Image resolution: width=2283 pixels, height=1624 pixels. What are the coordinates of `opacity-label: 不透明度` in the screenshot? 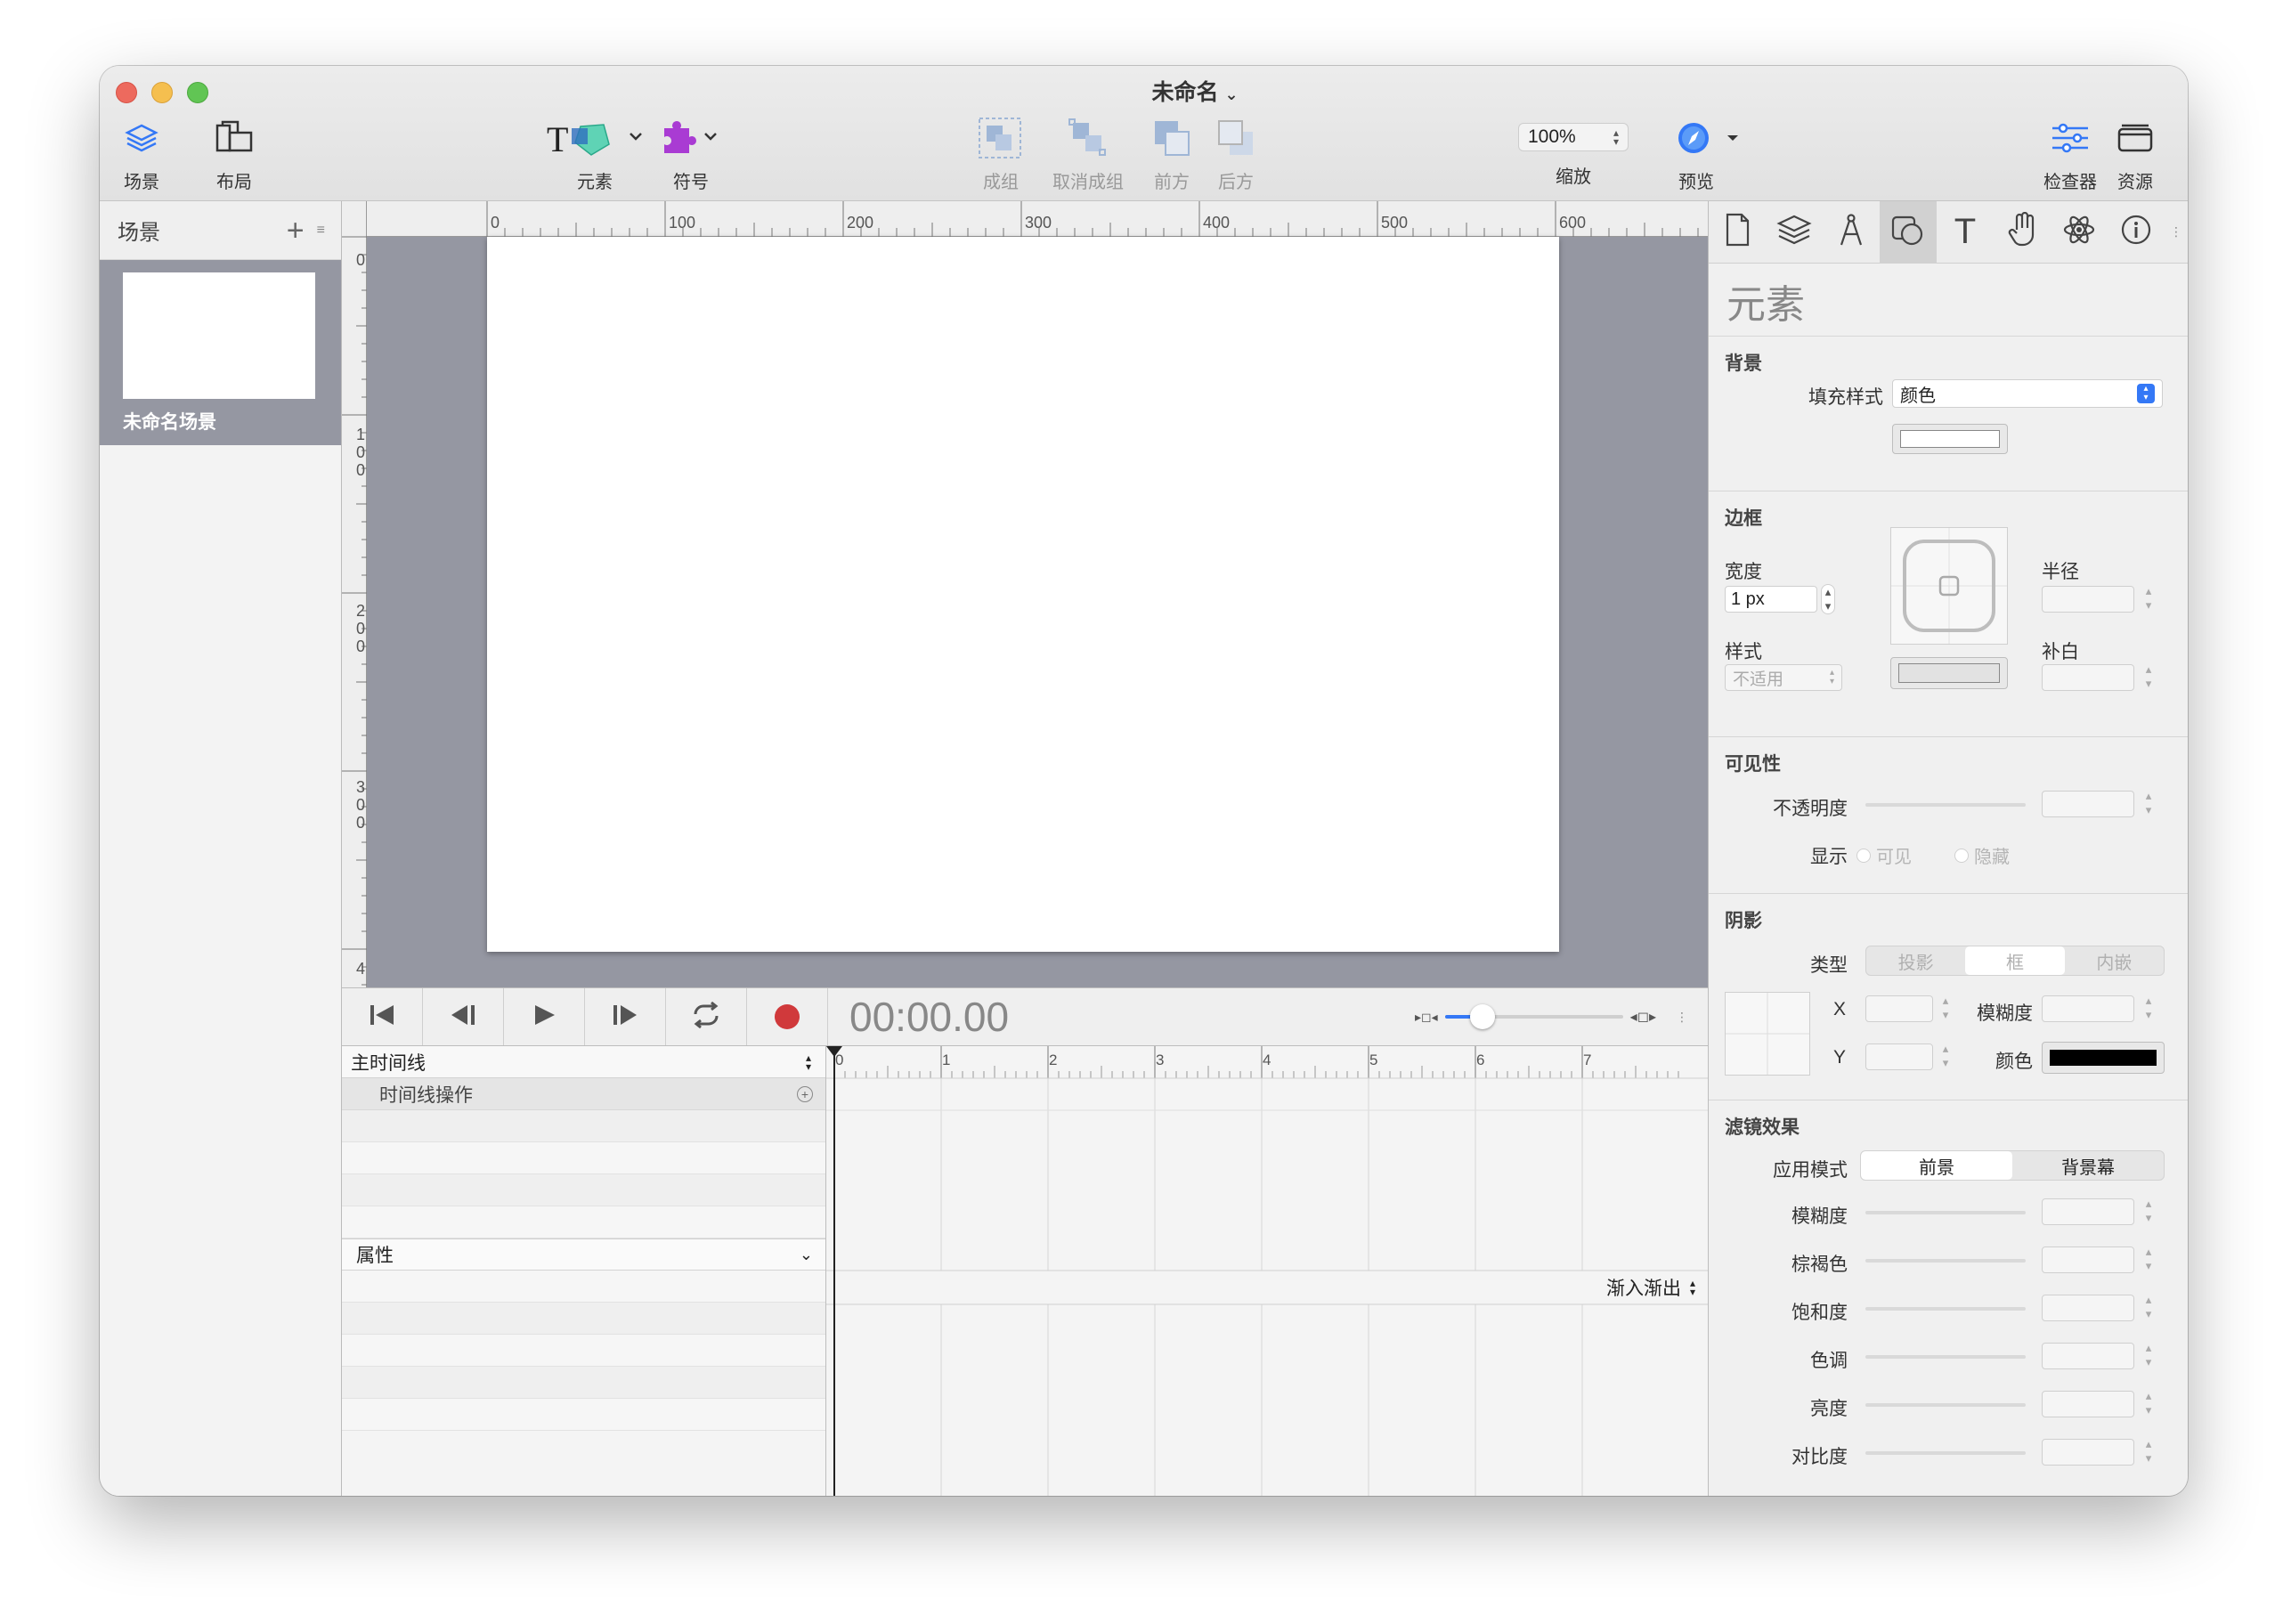 It's located at (1810, 809).